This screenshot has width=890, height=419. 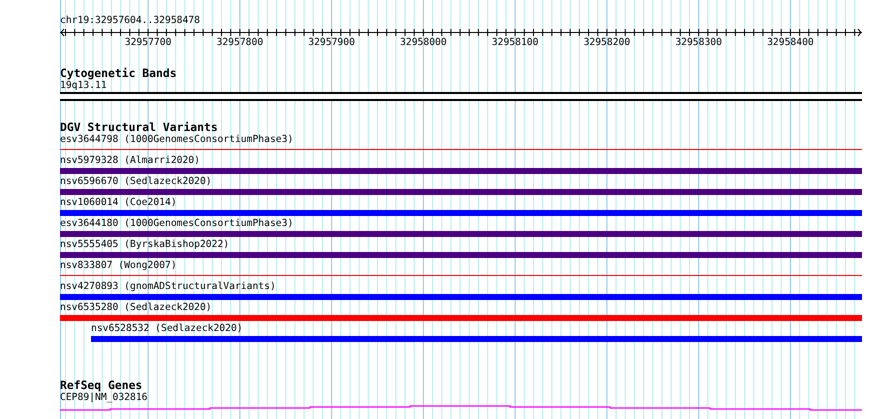 I want to click on gene-model-drawing, so click(x=461, y=408).